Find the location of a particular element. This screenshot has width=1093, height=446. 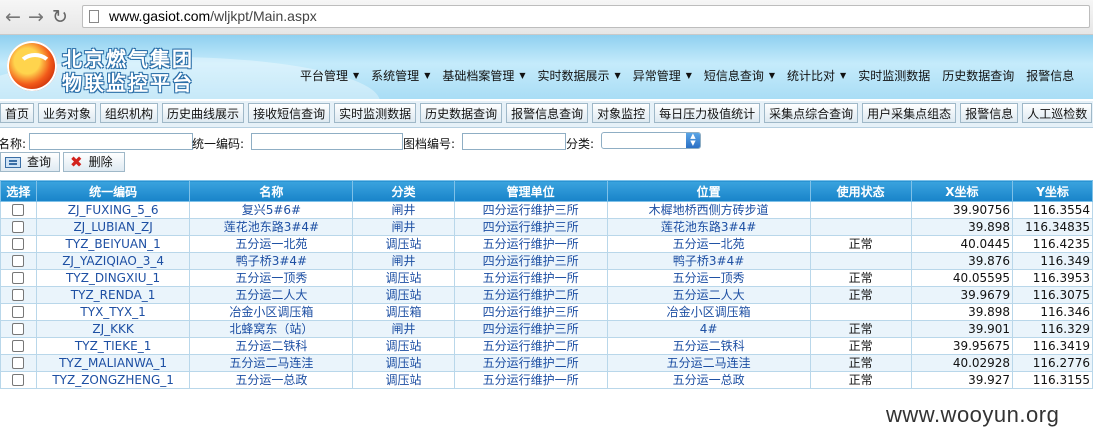

tab: 历史曲线展示 is located at coordinates (203, 113).